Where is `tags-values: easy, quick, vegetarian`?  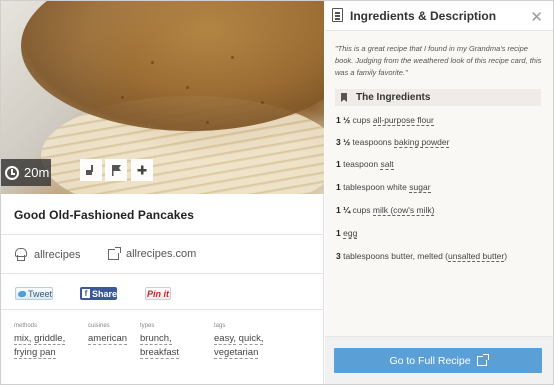
tags-values: easy, quick, vegetarian is located at coordinates (239, 346).